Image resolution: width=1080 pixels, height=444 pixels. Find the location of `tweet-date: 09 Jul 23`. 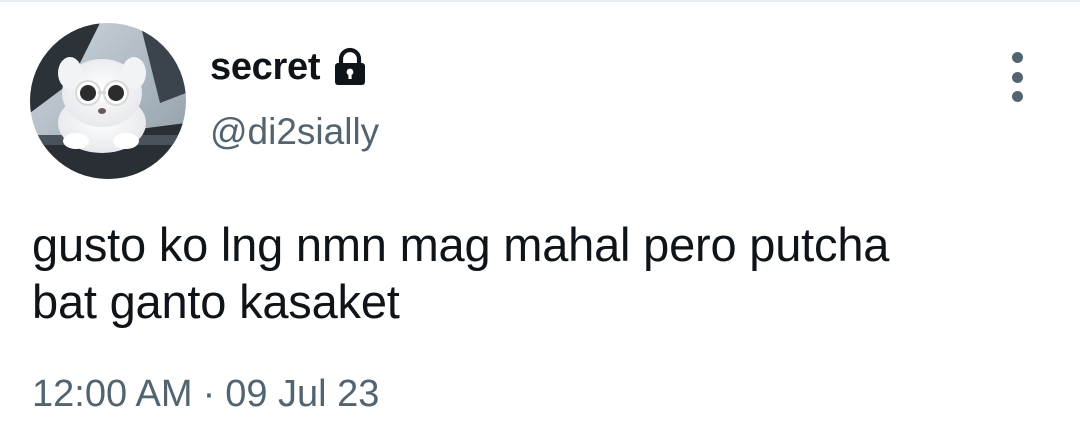

tweet-date: 09 Jul 23 is located at coordinates (302, 394).